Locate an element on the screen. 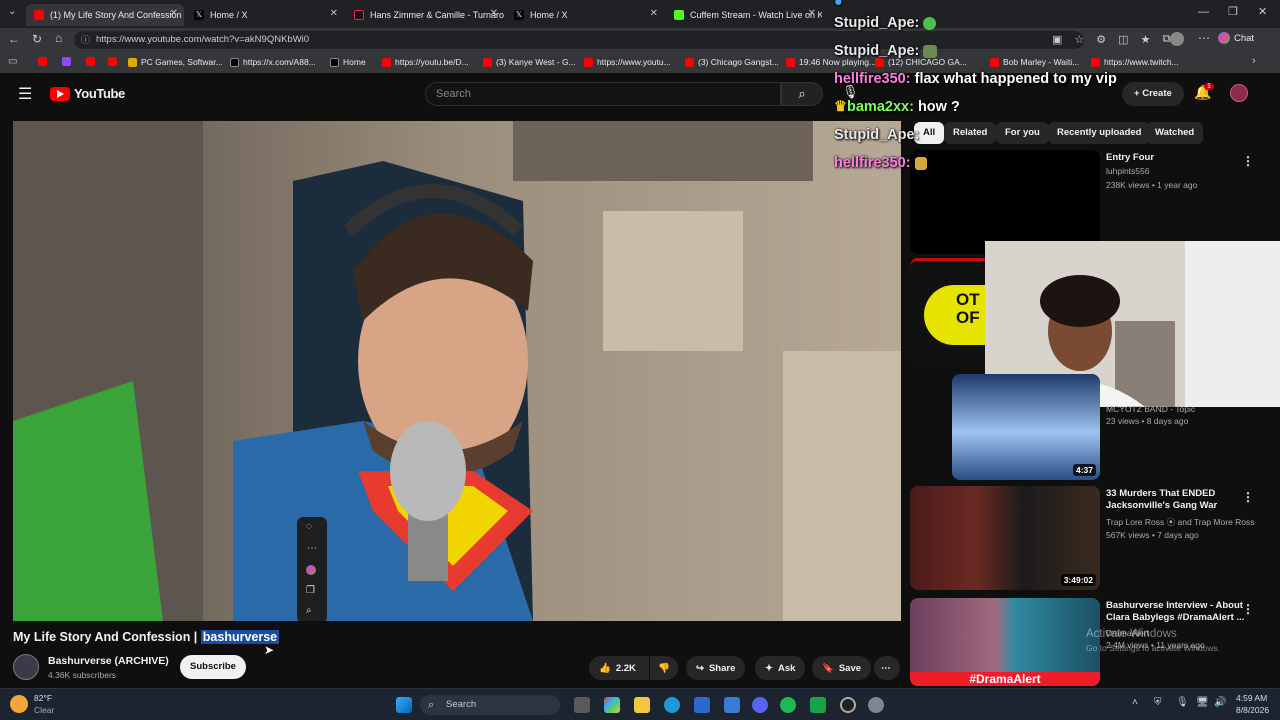 The height and width of the screenshot is (720, 1280). more-actions-button: ⋯ is located at coordinates (887, 668).